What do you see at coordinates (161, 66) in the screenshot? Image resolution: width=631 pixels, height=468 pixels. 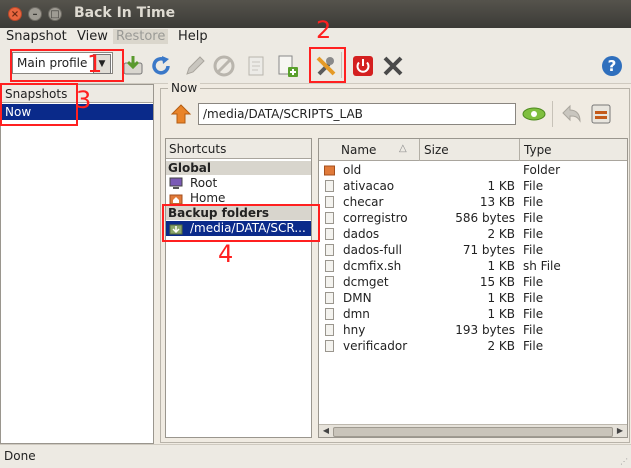 I see `refresh-icon` at bounding box center [161, 66].